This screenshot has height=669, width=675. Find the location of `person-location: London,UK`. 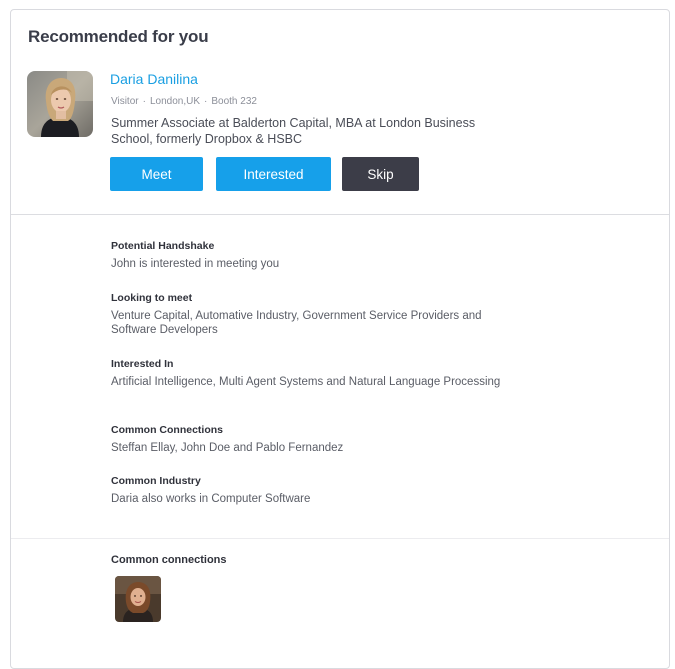

person-location: London,UK is located at coordinates (174, 101).